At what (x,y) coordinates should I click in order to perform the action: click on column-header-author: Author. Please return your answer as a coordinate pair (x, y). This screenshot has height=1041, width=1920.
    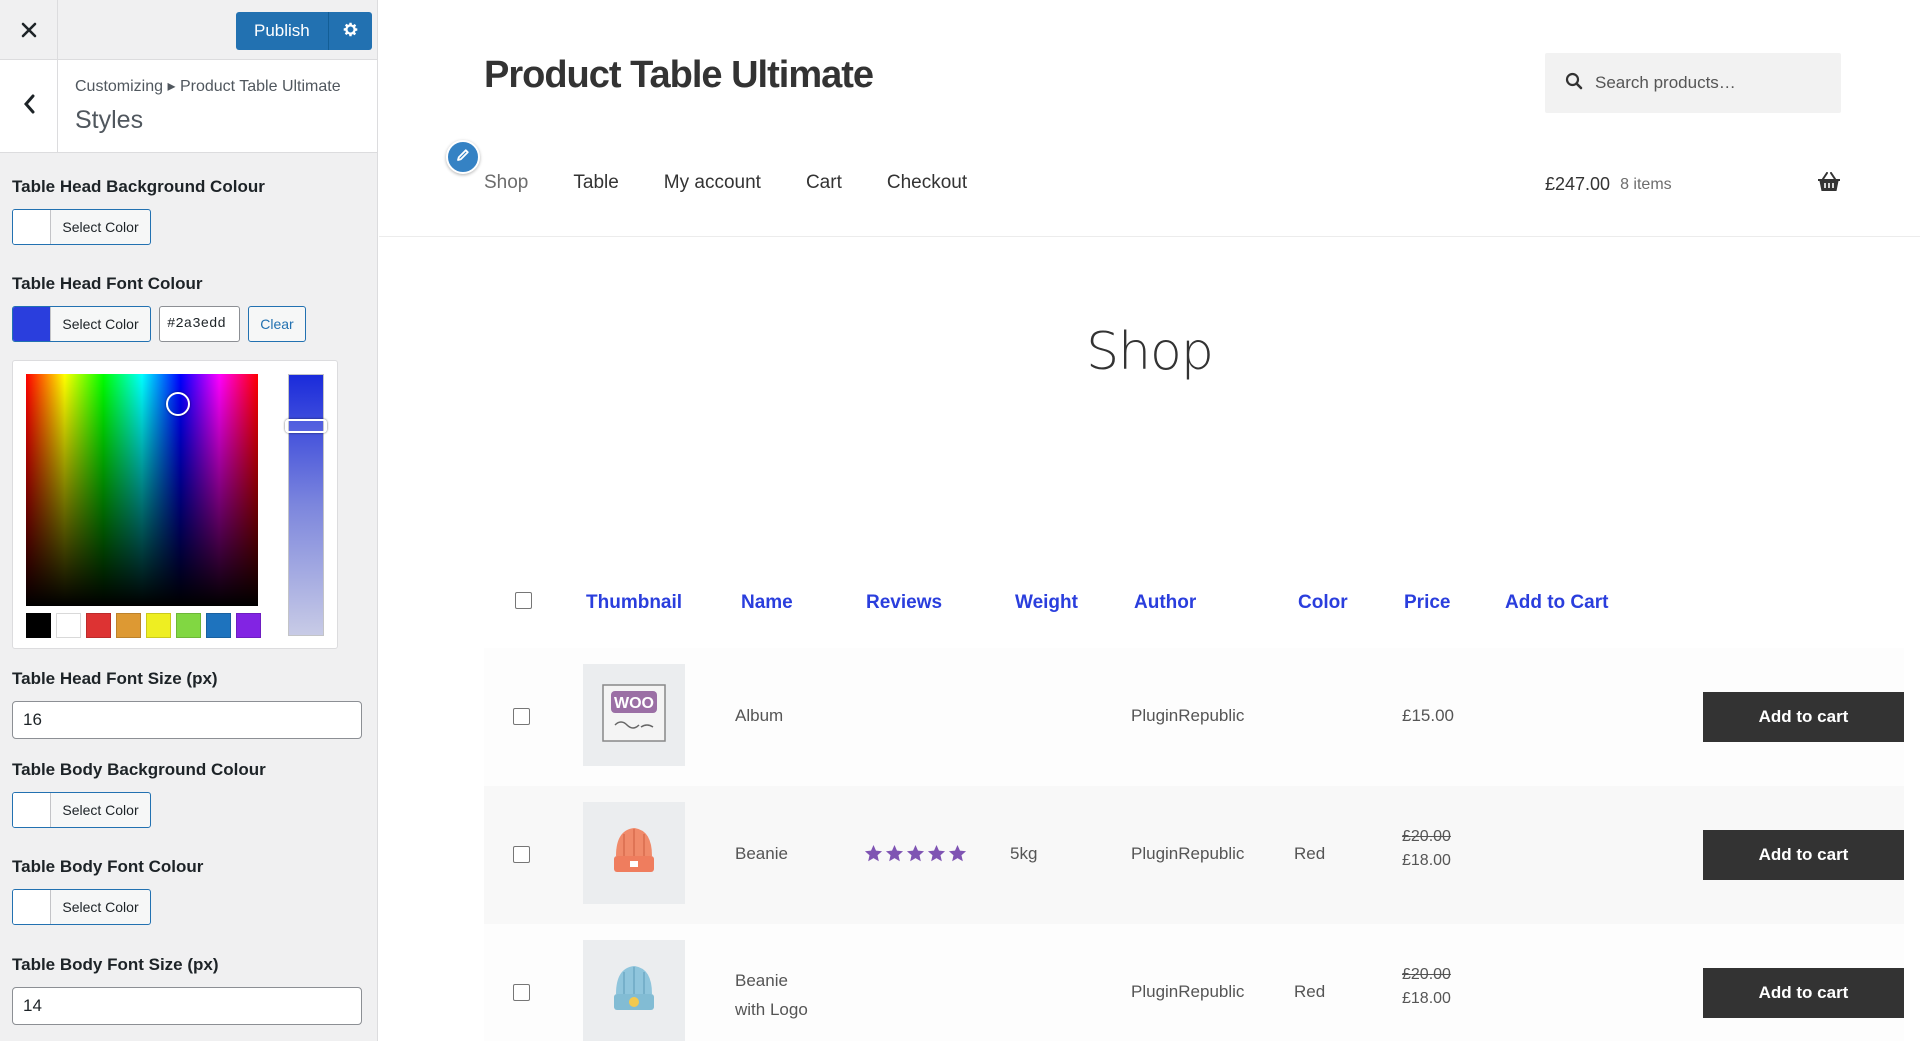
    Looking at the image, I should click on (1165, 603).